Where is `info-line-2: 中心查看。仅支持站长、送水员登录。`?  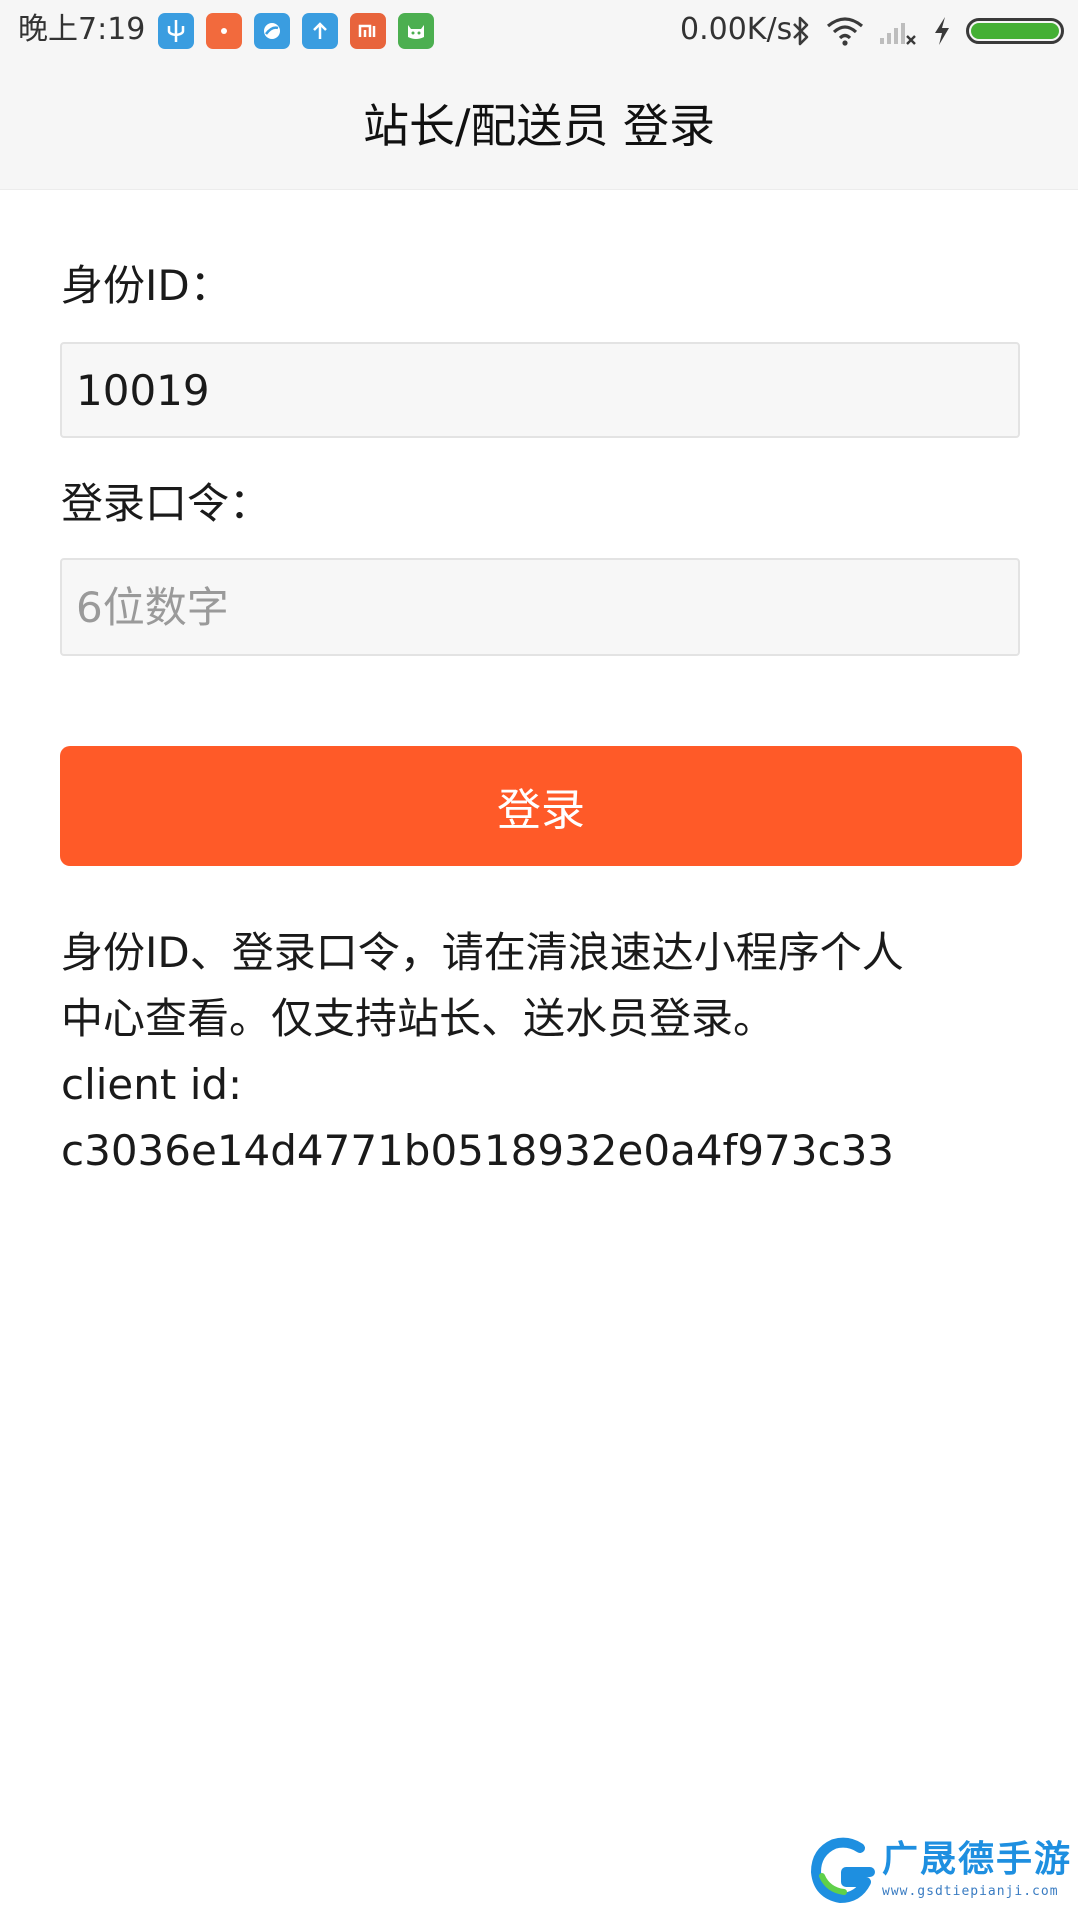 info-line-2: 中心查看。仅支持站长、送水员登录。 is located at coordinates (418, 1018).